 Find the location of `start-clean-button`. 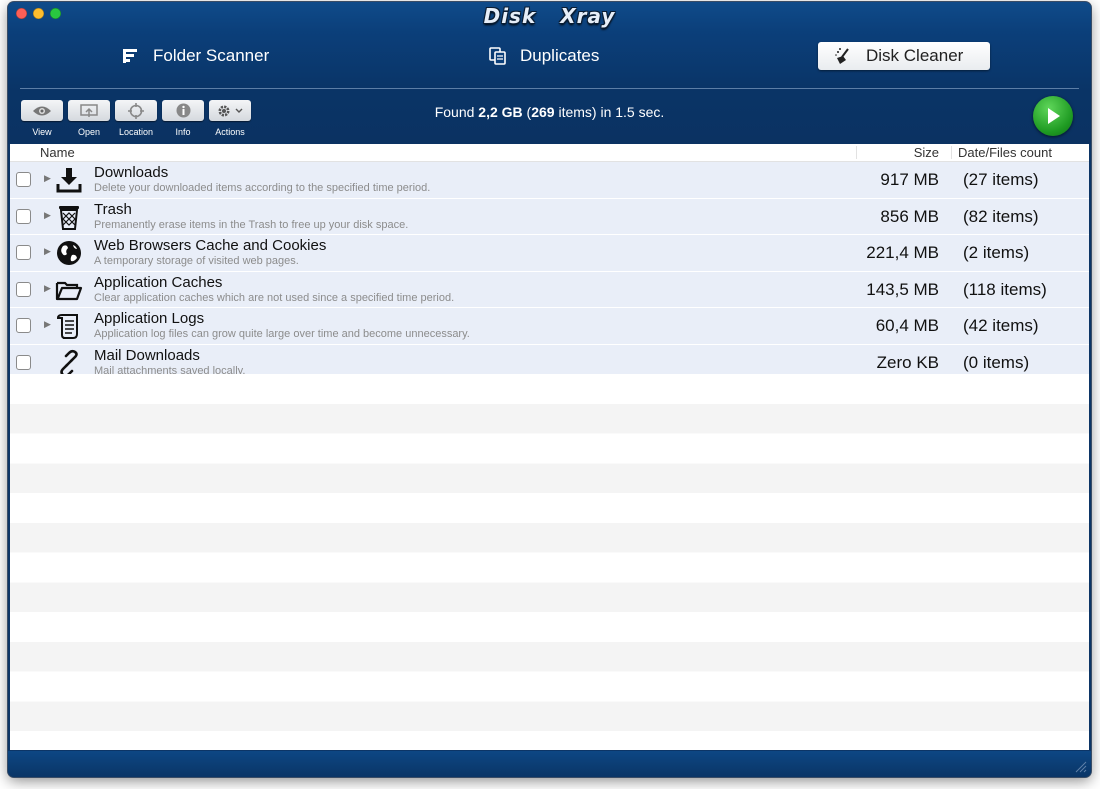

start-clean-button is located at coordinates (1053, 116).